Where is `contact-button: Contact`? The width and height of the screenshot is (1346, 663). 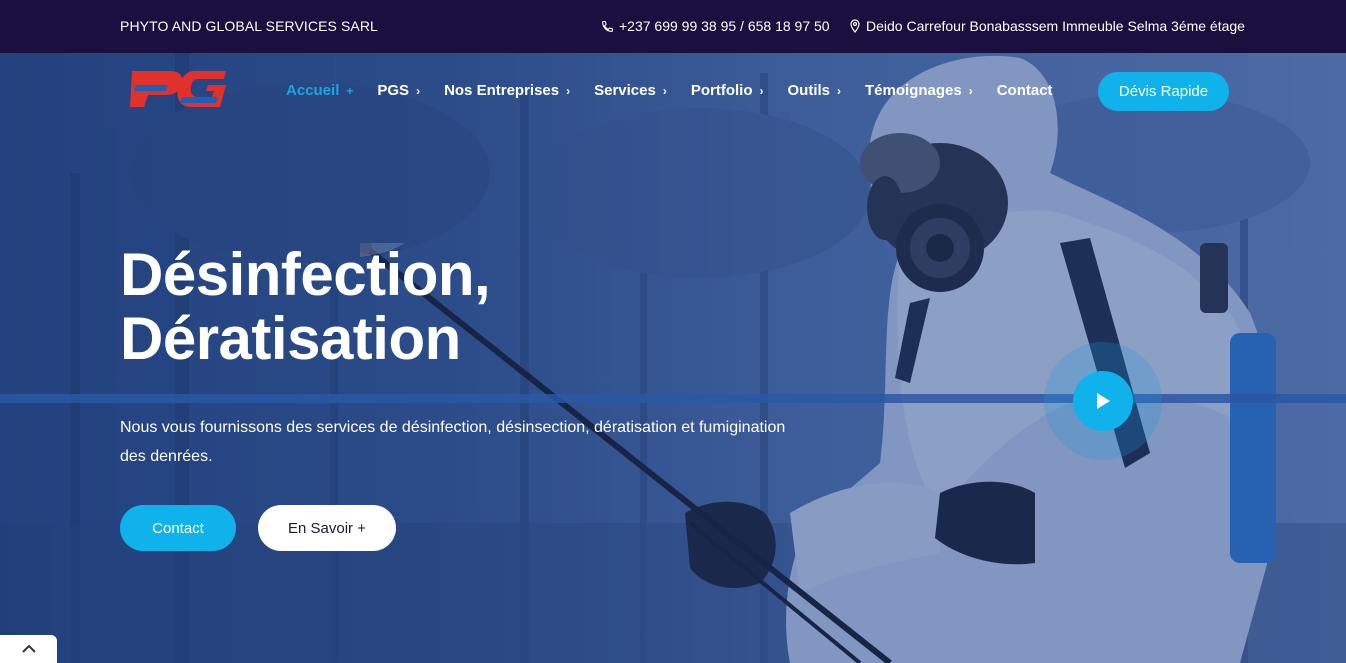
contact-button: Contact is located at coordinates (178, 528).